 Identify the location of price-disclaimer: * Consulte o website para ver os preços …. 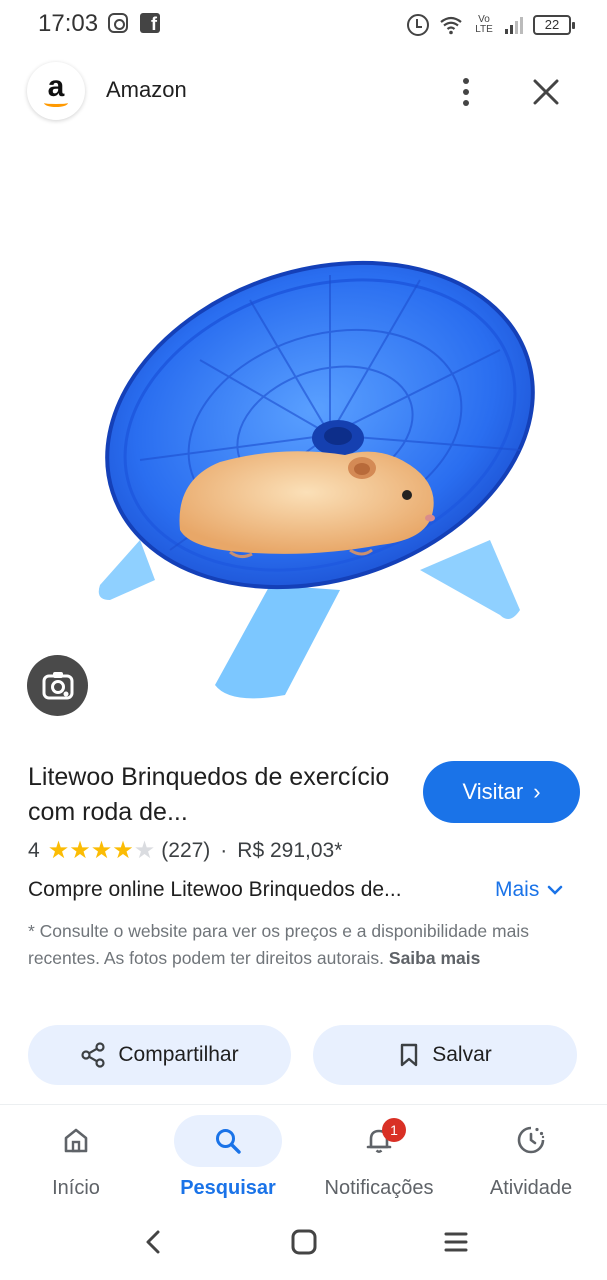
(298, 945).